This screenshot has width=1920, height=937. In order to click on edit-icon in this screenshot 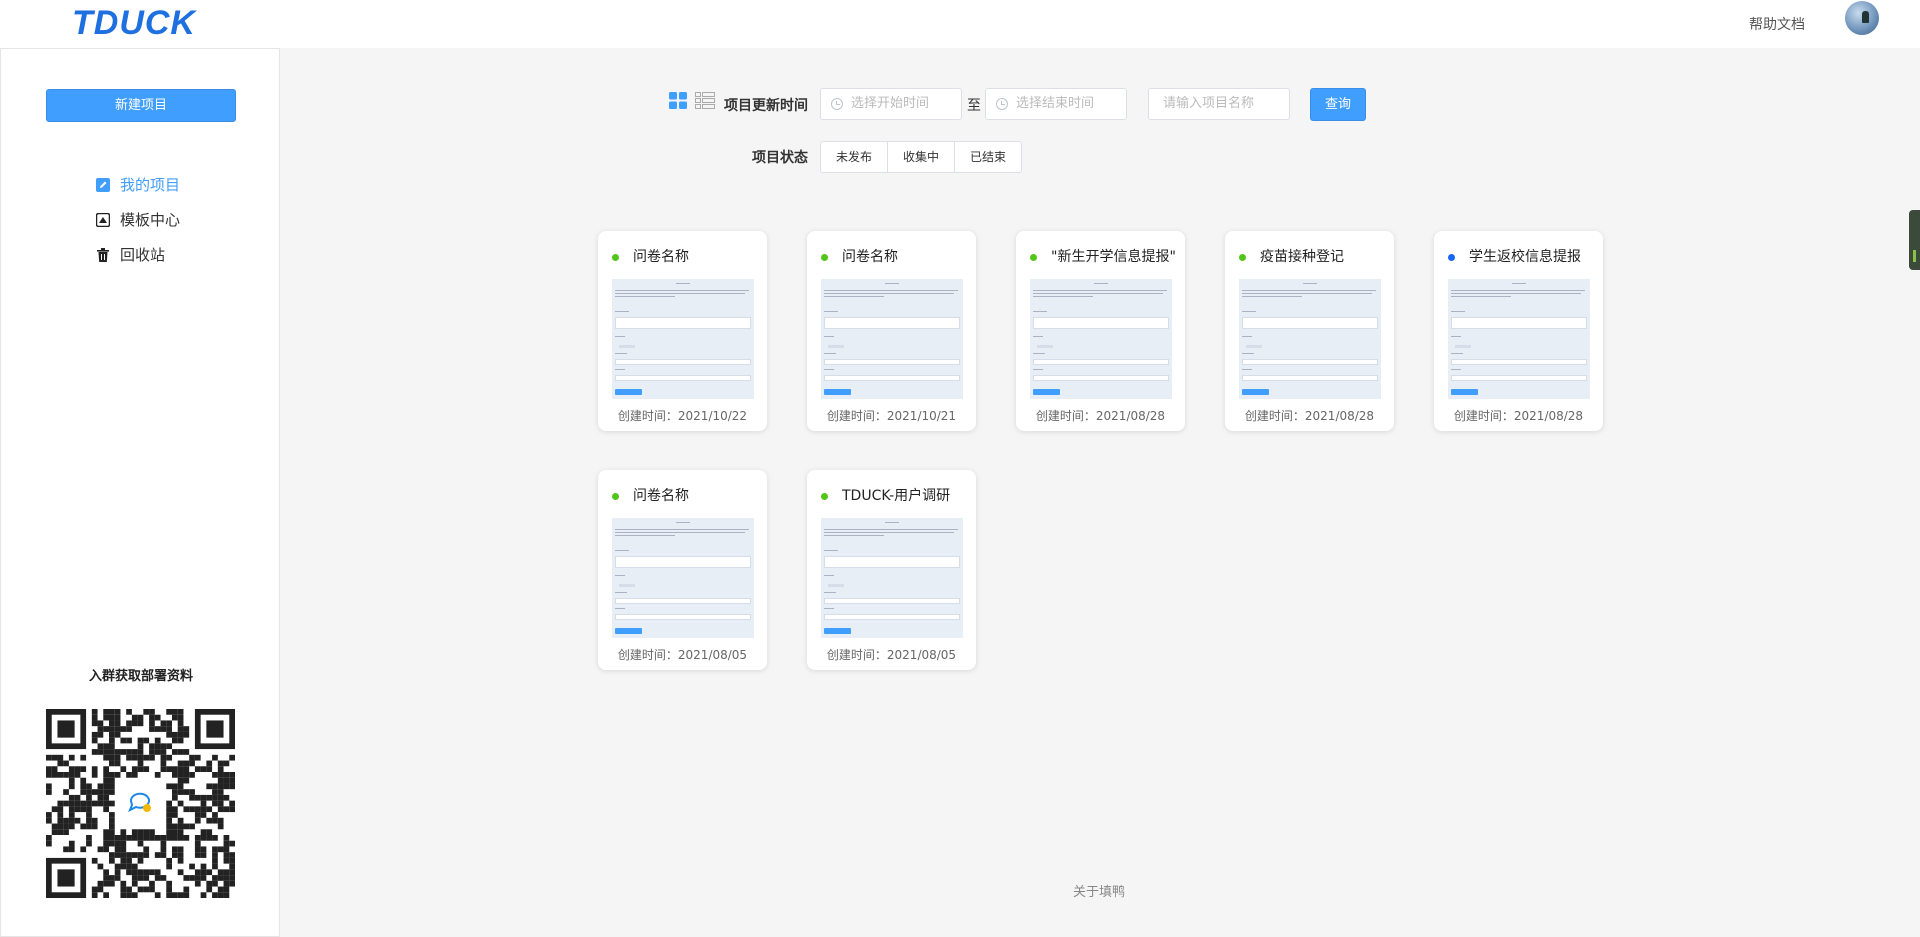, I will do `click(103, 184)`.